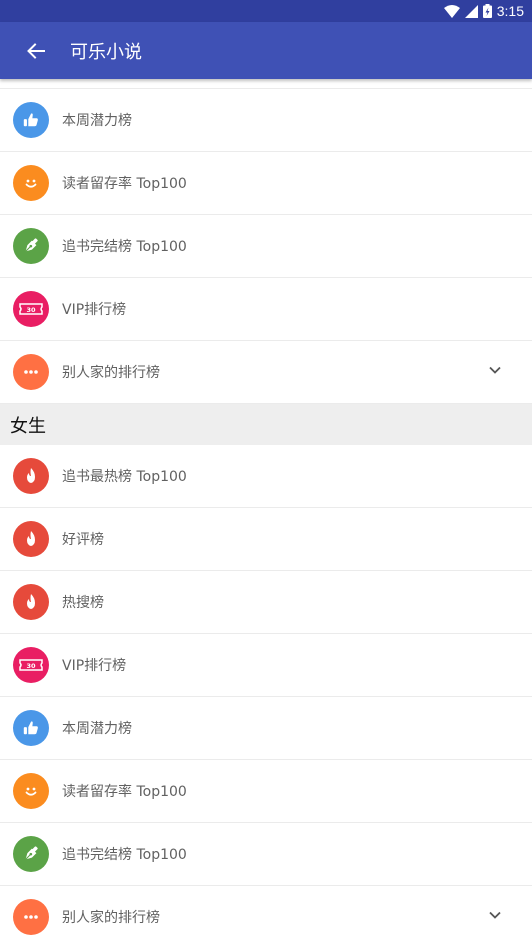 Image resolution: width=532 pixels, height=944 pixels. I want to click on wifi-icon, so click(451, 11).